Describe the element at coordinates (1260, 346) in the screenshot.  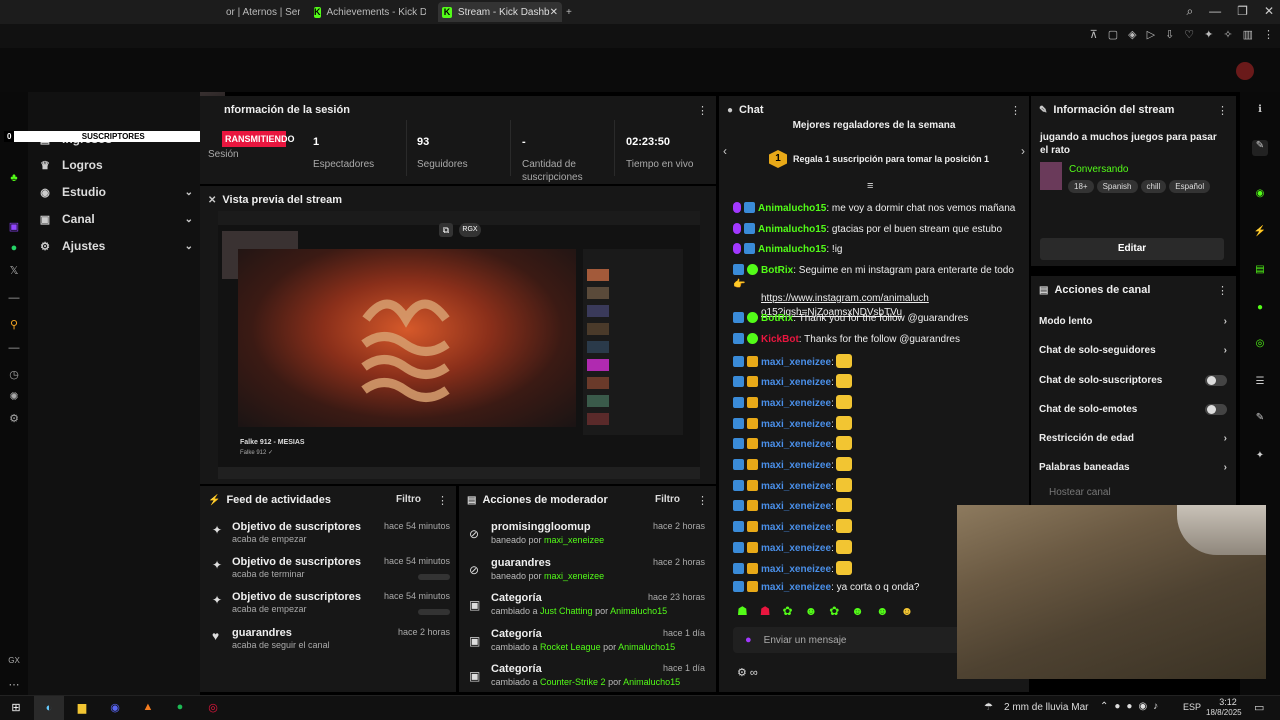
I see `broadcast-icon: ◎` at that location.